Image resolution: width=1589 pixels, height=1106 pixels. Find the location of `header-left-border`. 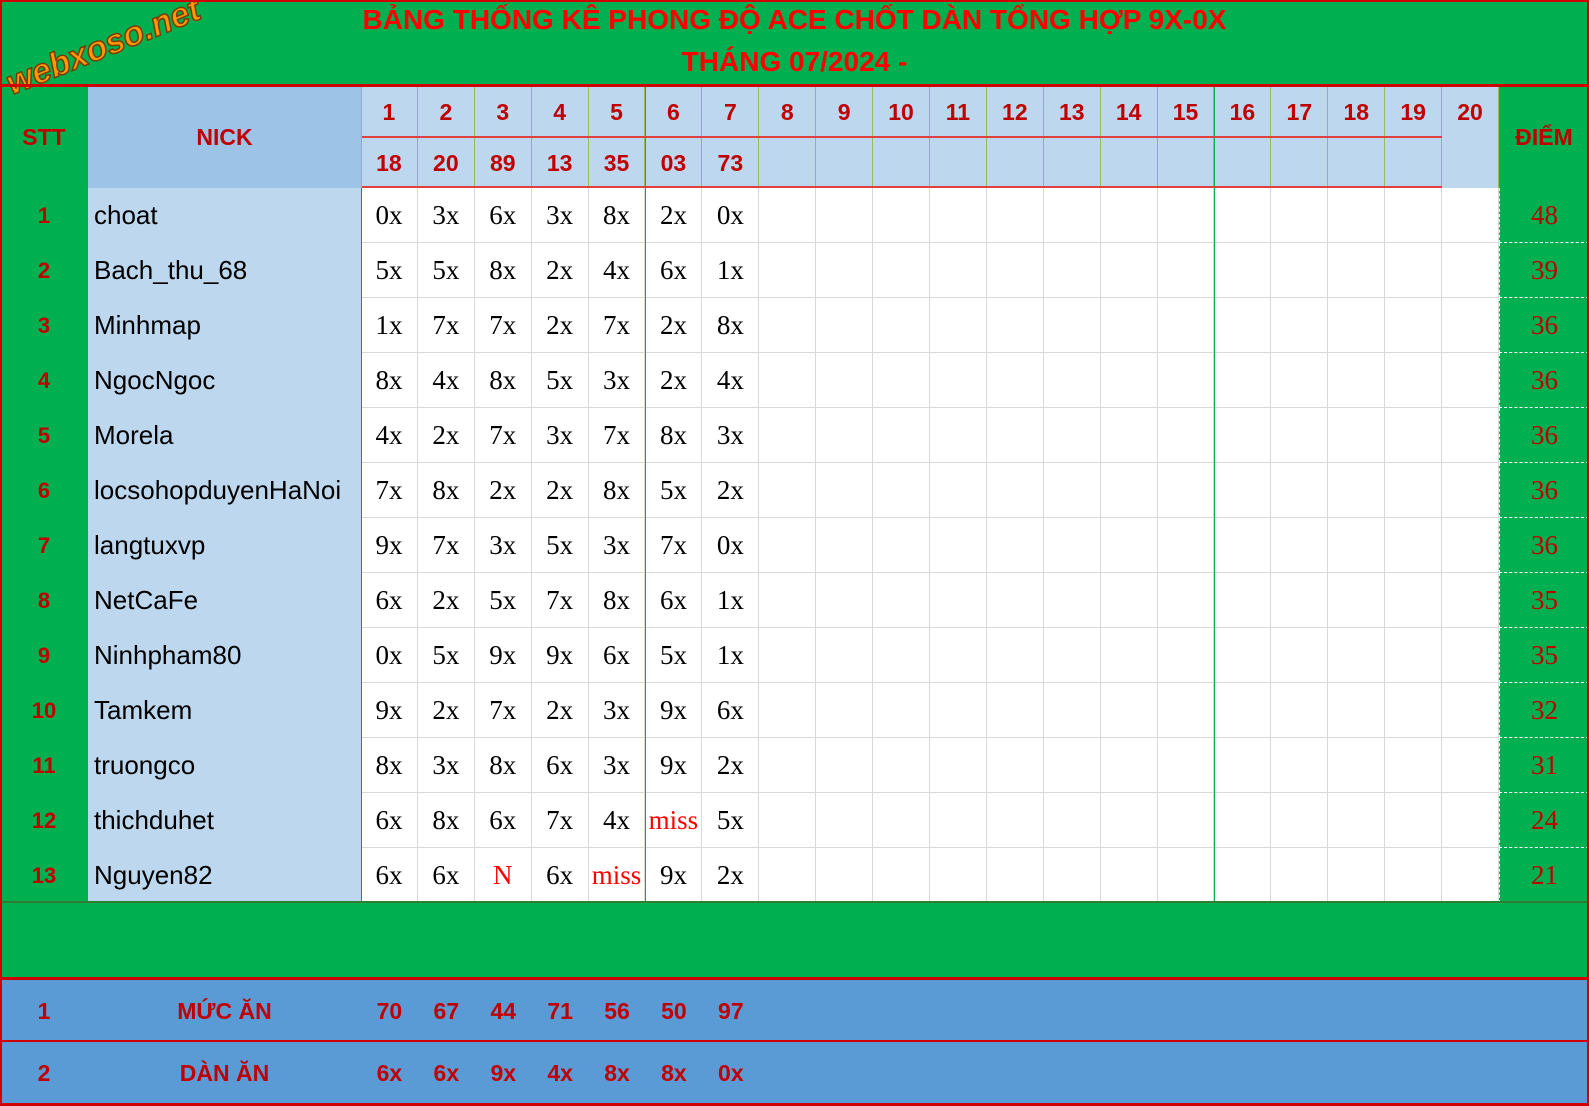

header-left-border is located at coordinates (361, 137).